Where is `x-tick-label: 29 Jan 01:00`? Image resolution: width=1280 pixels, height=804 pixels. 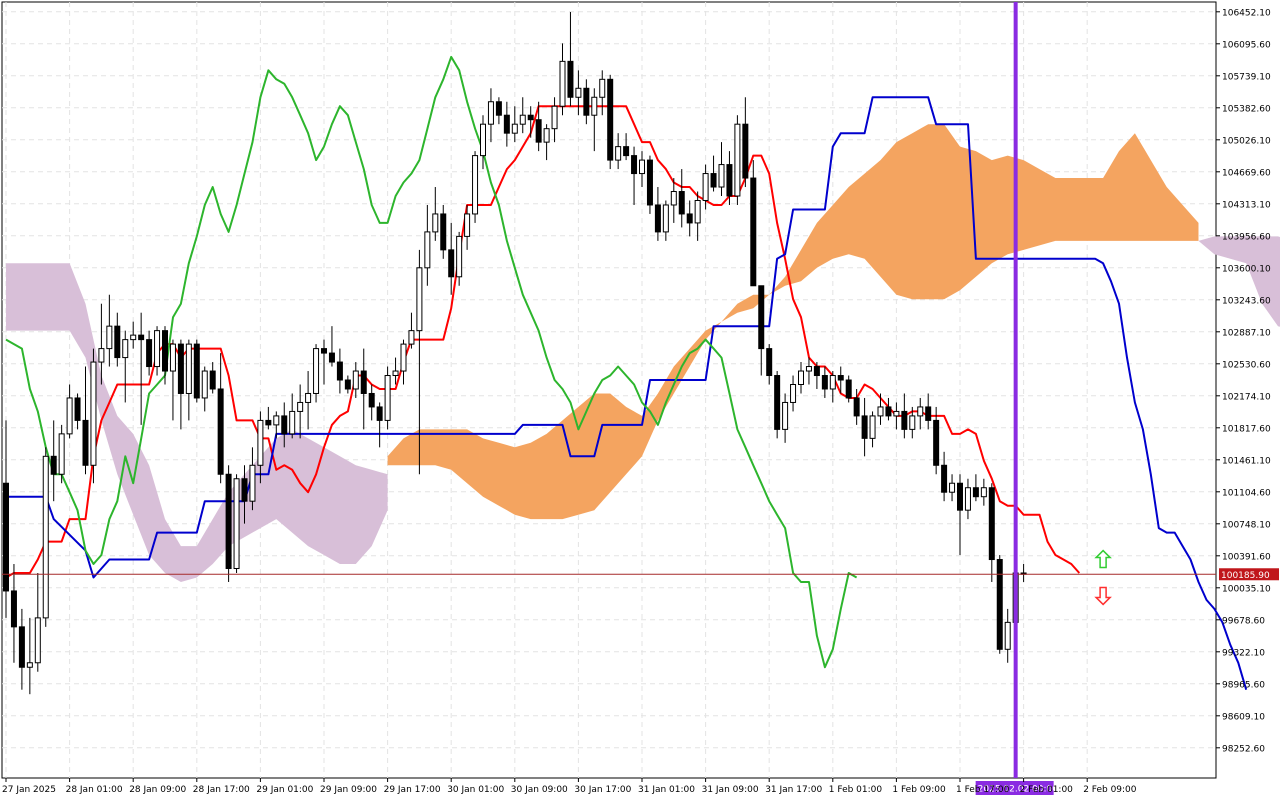 x-tick-label: 29 Jan 01:00 is located at coordinates (284, 790).